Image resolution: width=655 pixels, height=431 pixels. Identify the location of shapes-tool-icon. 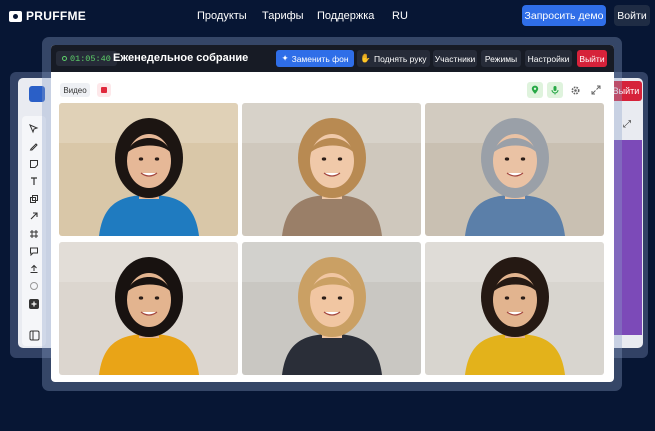
(34, 199).